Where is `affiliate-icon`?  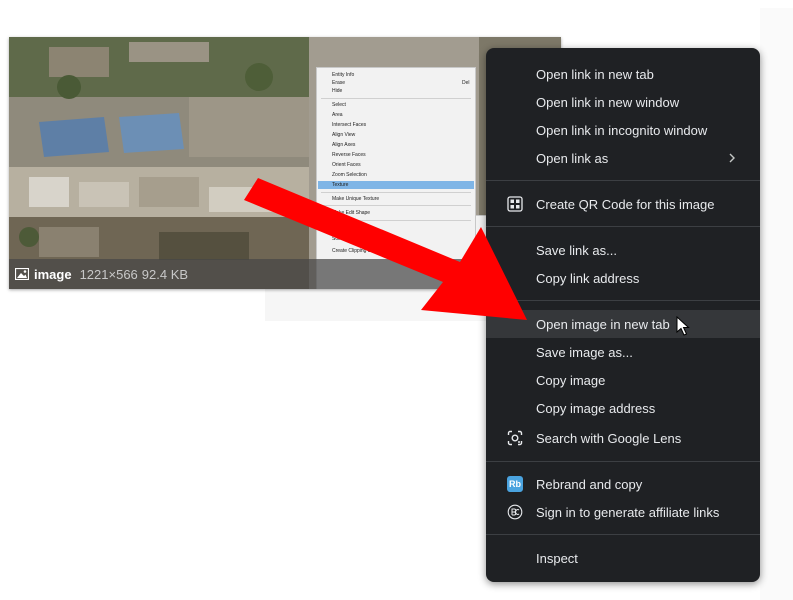
affiliate-icon is located at coordinates (515, 512).